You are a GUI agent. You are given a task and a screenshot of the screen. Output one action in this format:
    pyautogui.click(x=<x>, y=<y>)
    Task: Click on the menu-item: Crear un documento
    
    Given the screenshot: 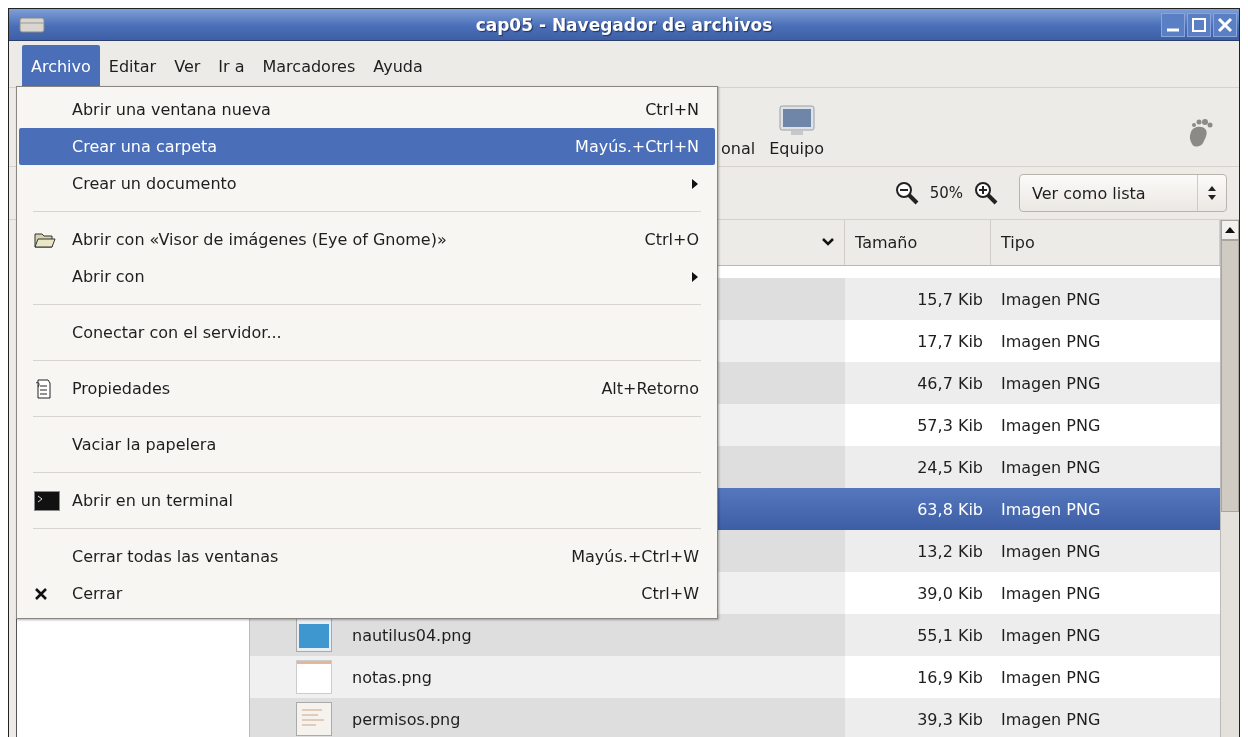 What is the action you would take?
    pyautogui.click(x=367, y=183)
    